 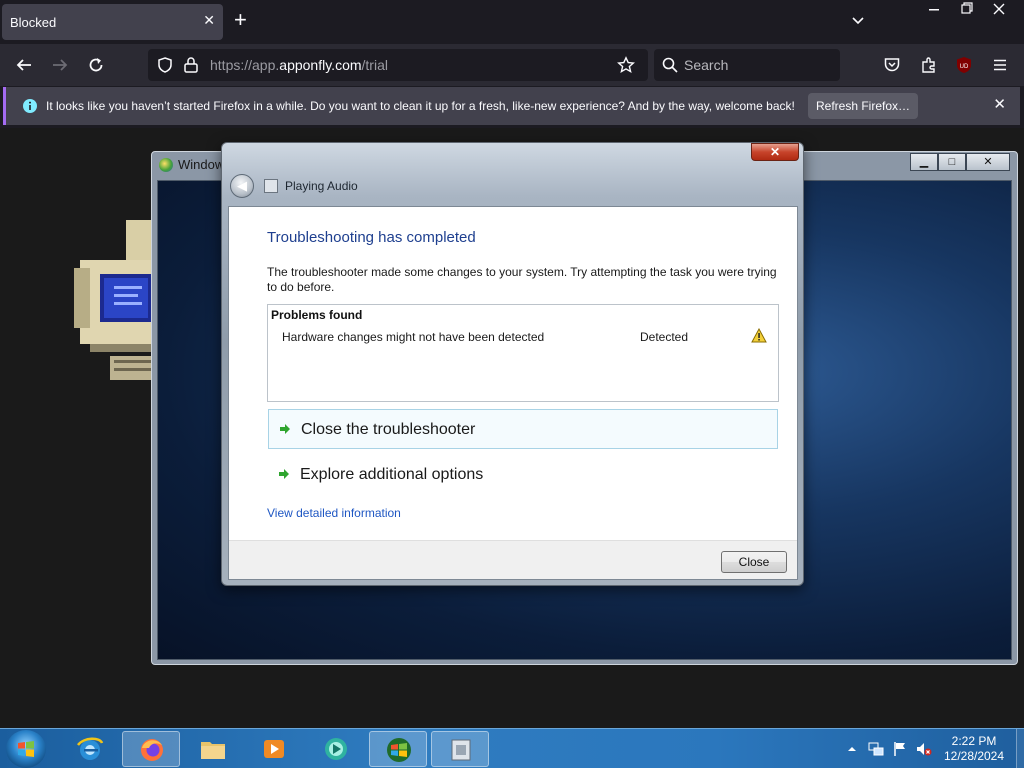 What do you see at coordinates (317, 315) in the screenshot?
I see `problems-header: Problems found` at bounding box center [317, 315].